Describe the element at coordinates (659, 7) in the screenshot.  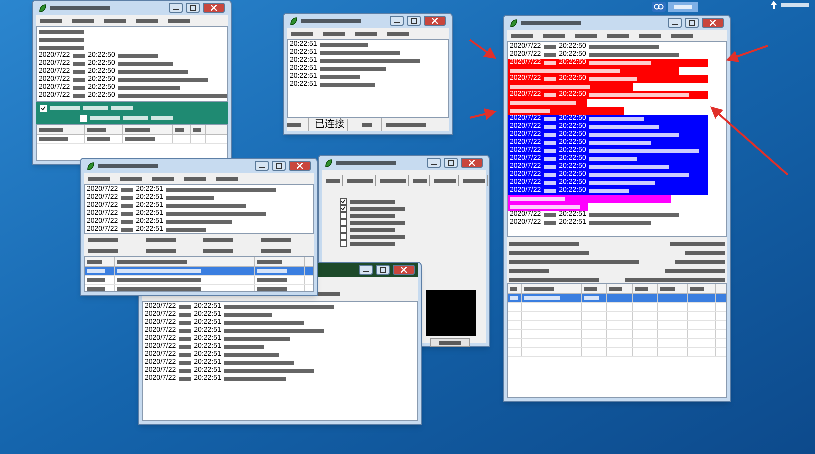
I see `cloud-icon` at that location.